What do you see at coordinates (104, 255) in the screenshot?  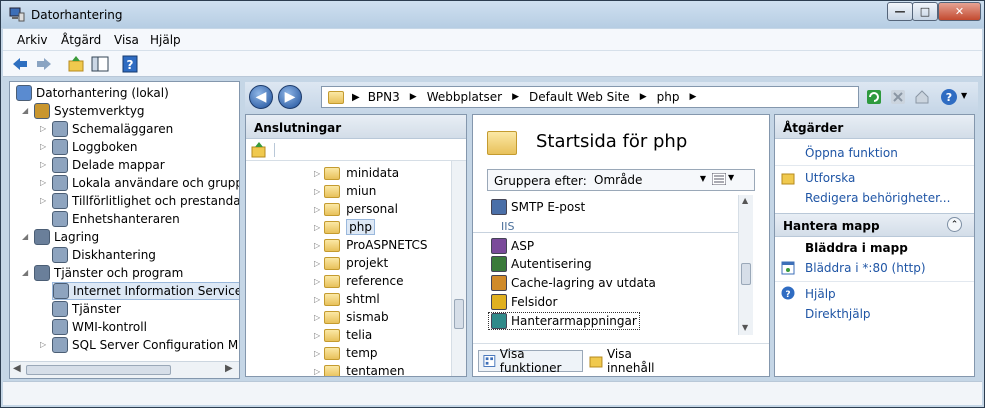 I see `tree-item: Diskhantering` at bounding box center [104, 255].